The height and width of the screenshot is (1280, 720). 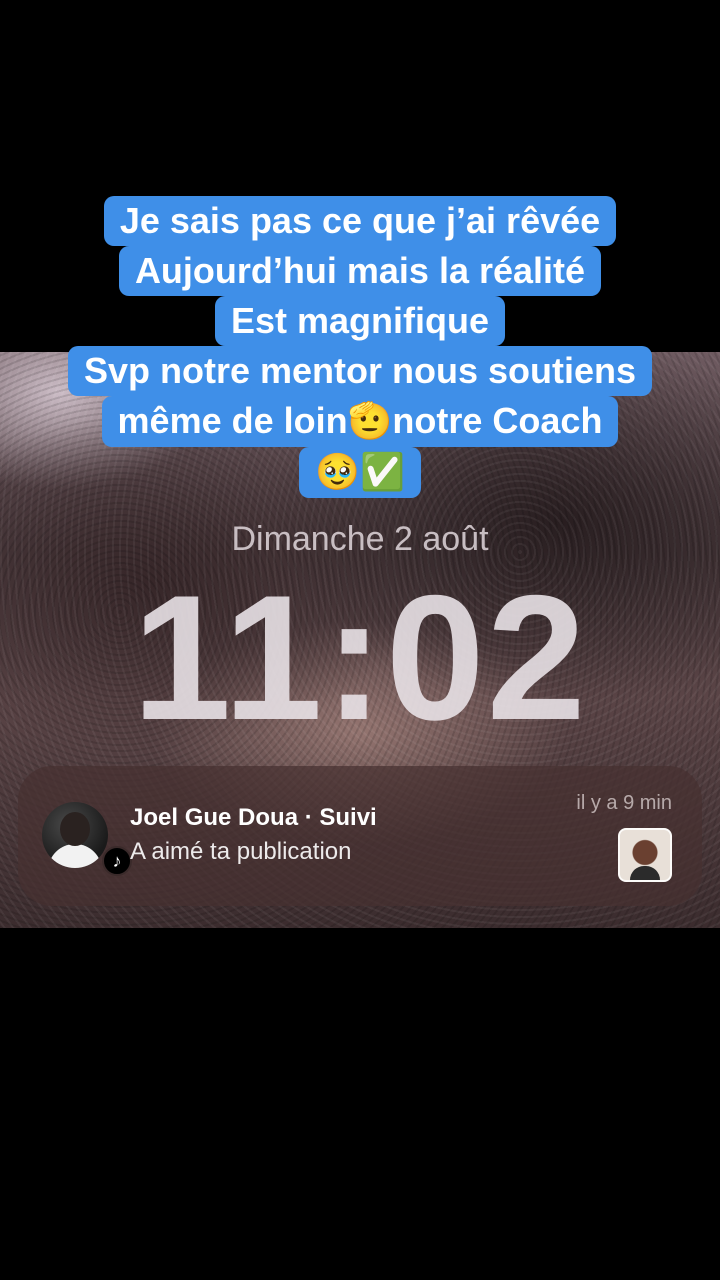 What do you see at coordinates (75, 829) in the screenshot?
I see `avatar-face` at bounding box center [75, 829].